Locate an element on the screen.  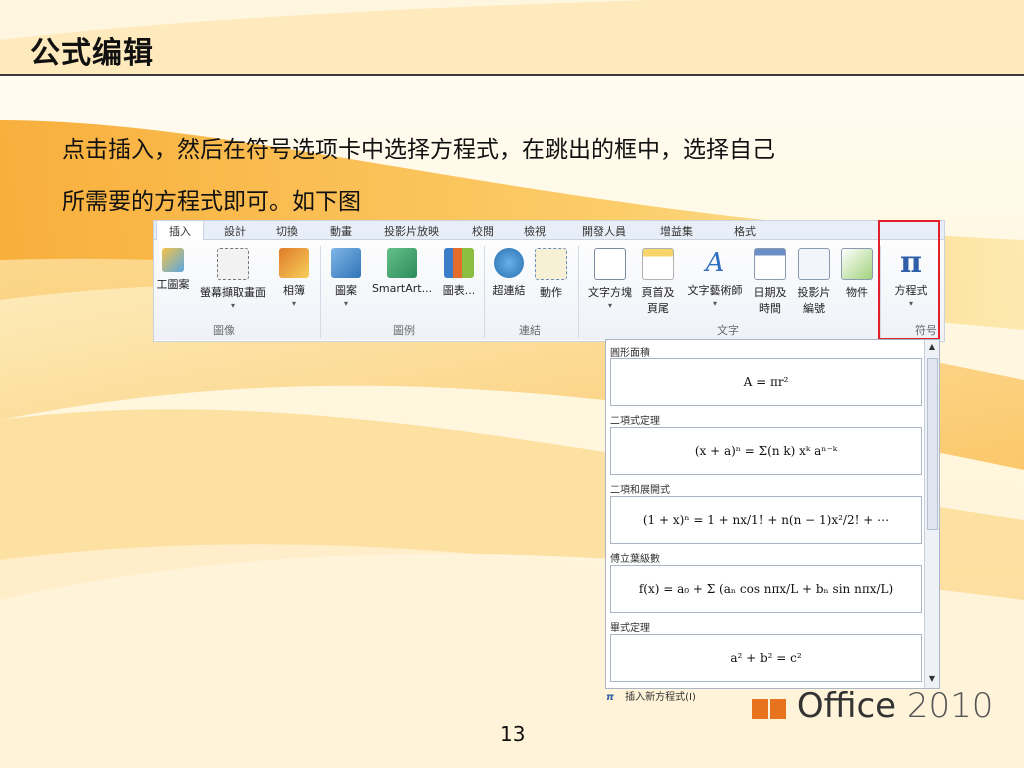
gallery-item-header: 傅立葉級數 is located at coordinates (635, 559).